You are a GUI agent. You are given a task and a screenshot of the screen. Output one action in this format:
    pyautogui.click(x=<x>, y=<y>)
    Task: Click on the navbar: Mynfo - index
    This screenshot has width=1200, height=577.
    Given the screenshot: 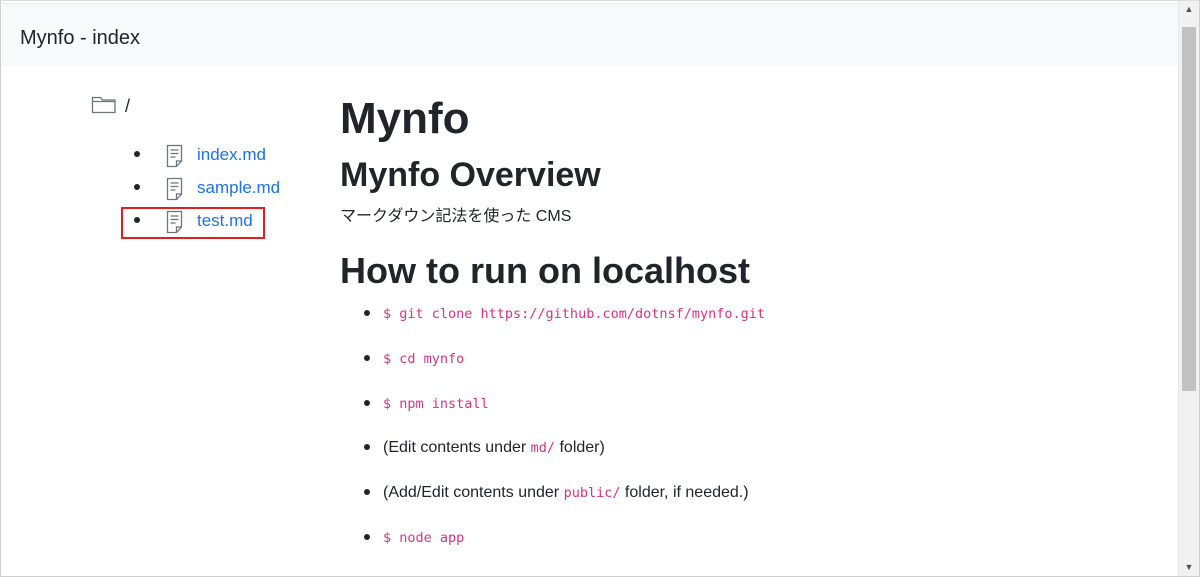 What is the action you would take?
    pyautogui.click(x=590, y=34)
    